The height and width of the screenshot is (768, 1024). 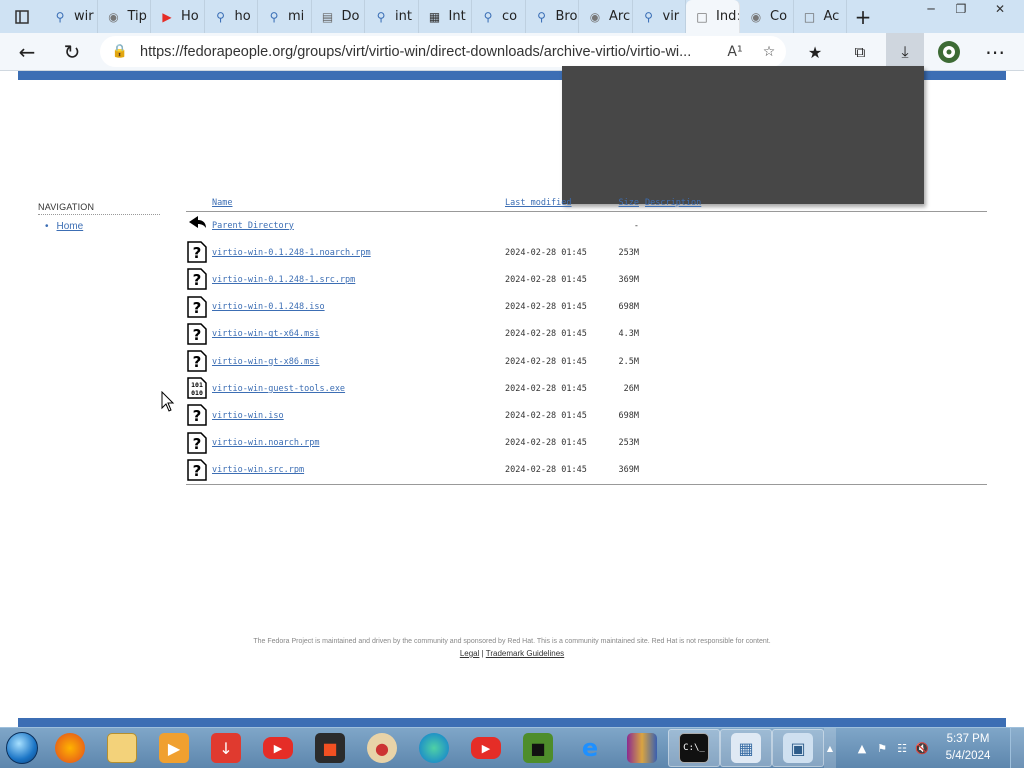 What do you see at coordinates (470, 653) in the screenshot?
I see `legal-link: Legal` at bounding box center [470, 653].